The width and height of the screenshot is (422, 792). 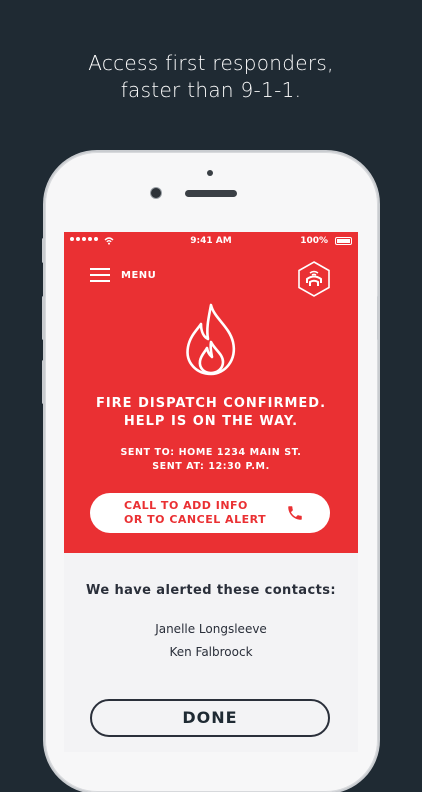 I want to click on hamburger-menu-icon, so click(x=100, y=275).